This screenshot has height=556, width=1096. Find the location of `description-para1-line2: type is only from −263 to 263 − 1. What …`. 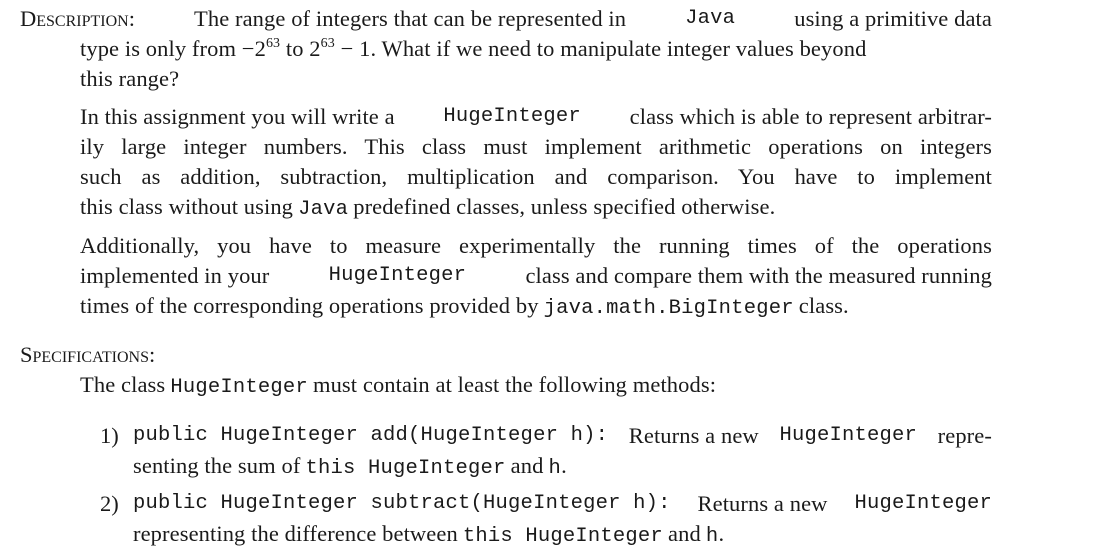

description-para1-line2: type is only from −263 to 263 − 1. What … is located at coordinates (536, 49).